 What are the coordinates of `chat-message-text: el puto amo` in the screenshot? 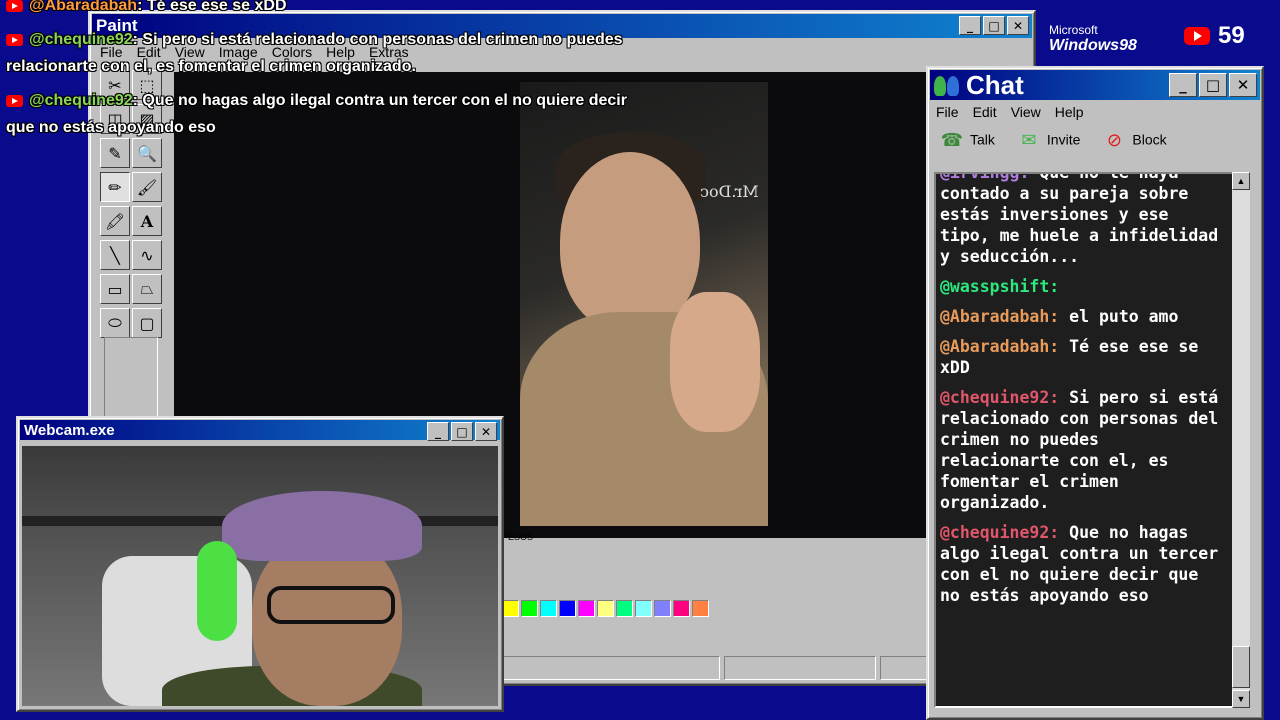 It's located at (1124, 316).